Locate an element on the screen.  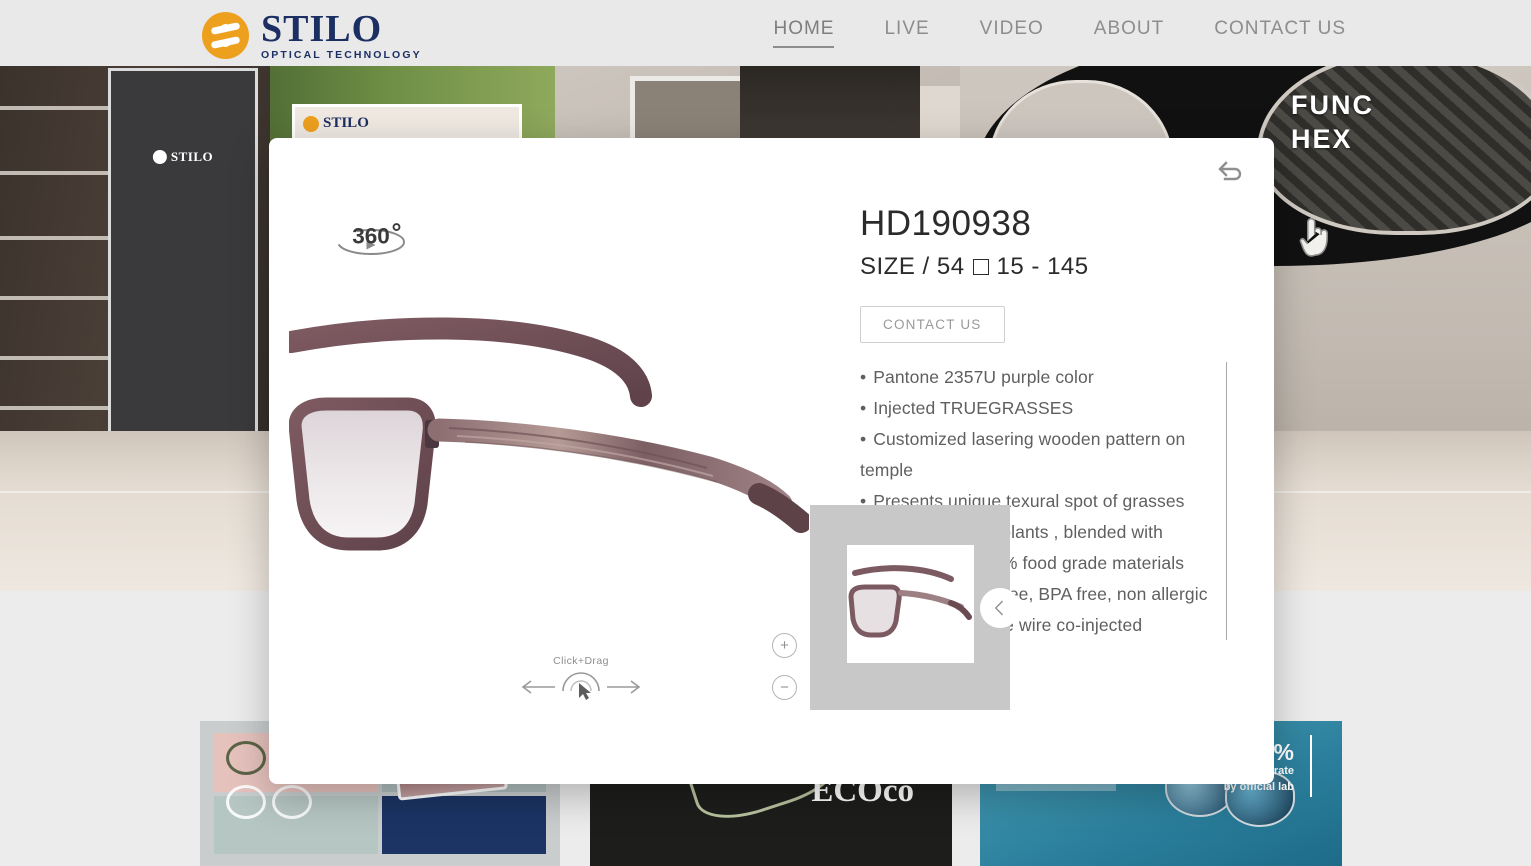
drag-hint: Click+Drag is located at coordinates (581, 680).